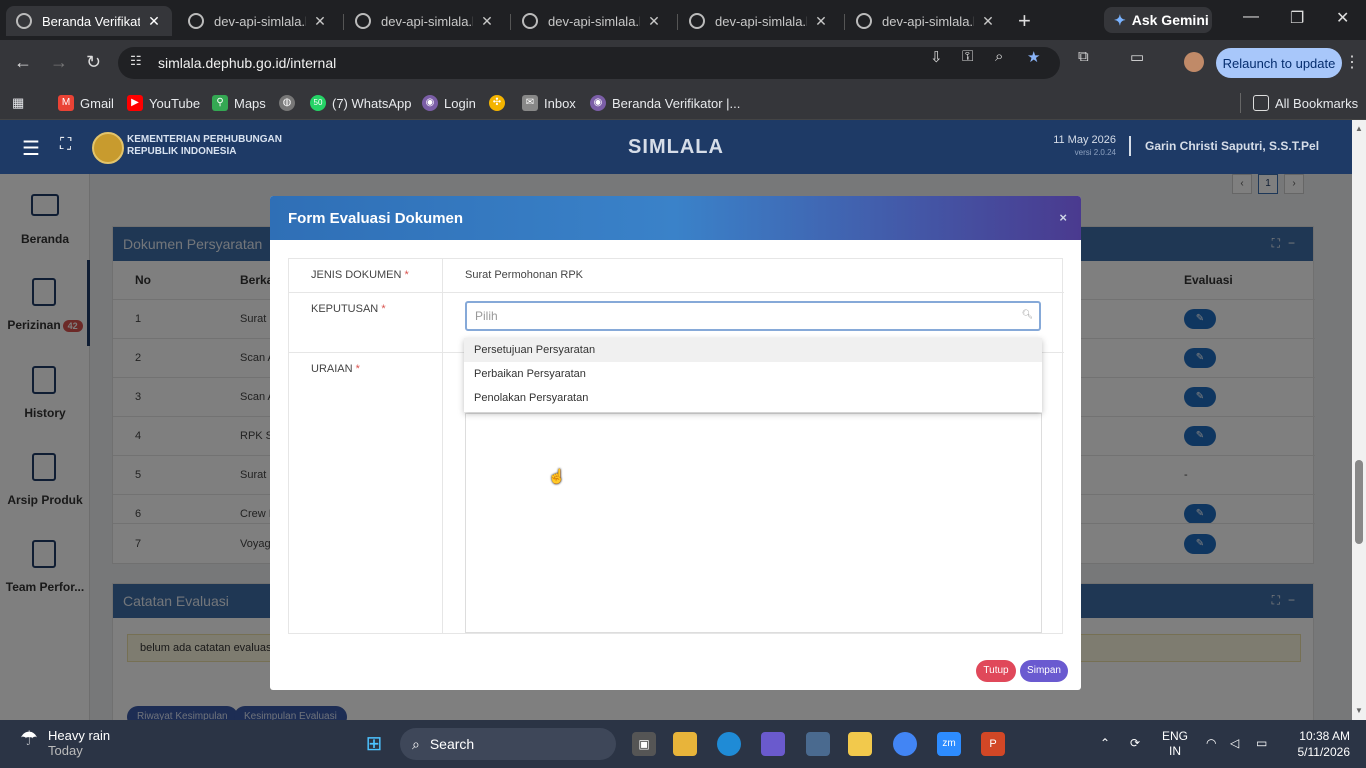 The width and height of the screenshot is (1366, 768). Describe the element at coordinates (247, 63) in the screenshot. I see `url-text: simlala.dephub.go.id/internal` at that location.